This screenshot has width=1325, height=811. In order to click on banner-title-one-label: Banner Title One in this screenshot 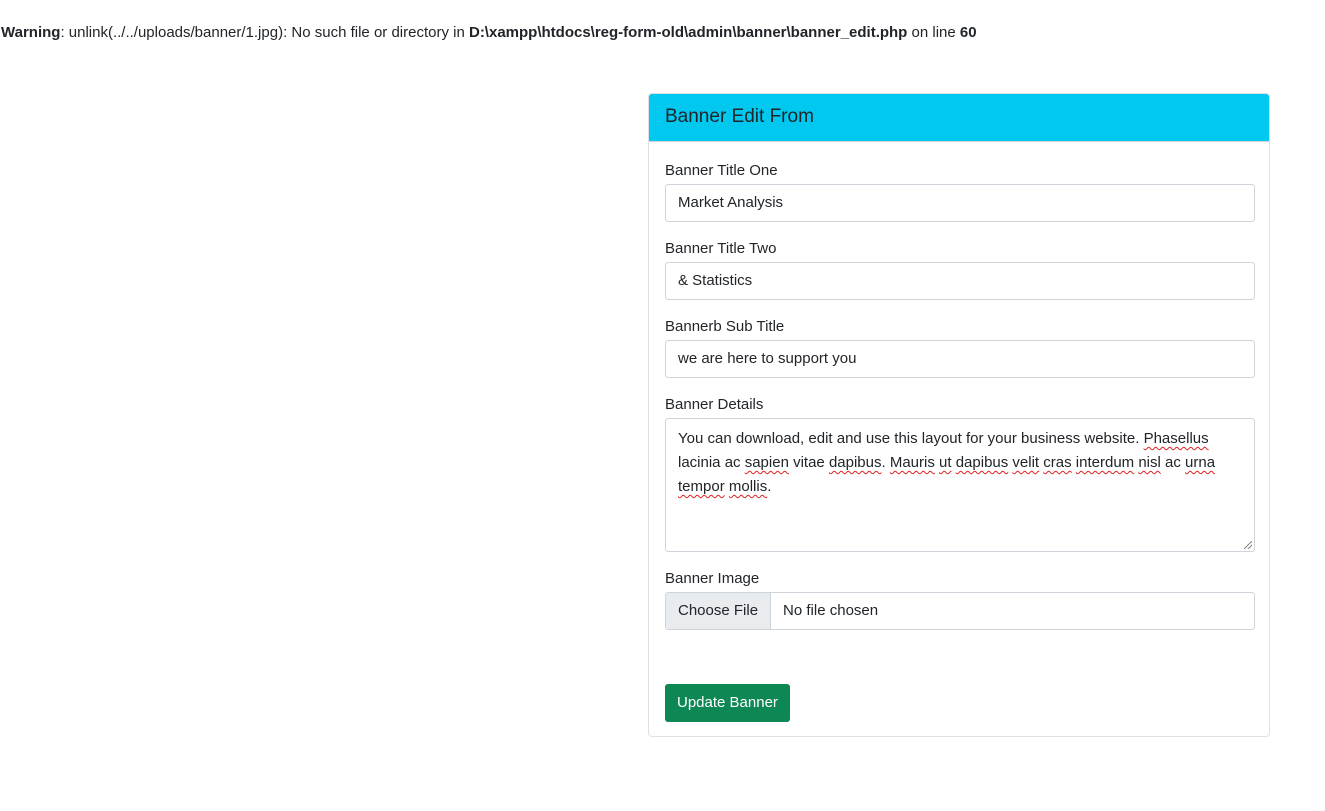, I will do `click(721, 170)`.